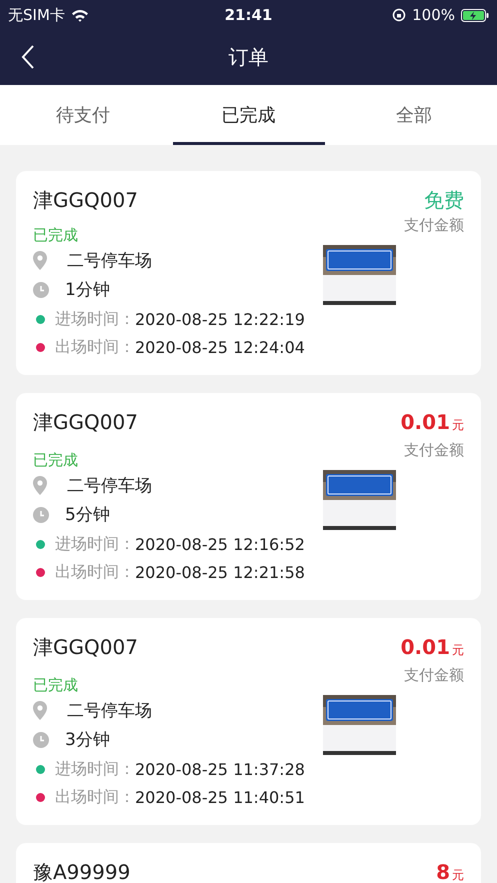  What do you see at coordinates (220, 797) in the screenshot?
I see `time-value: 2020-08-25 11:40:51` at bounding box center [220, 797].